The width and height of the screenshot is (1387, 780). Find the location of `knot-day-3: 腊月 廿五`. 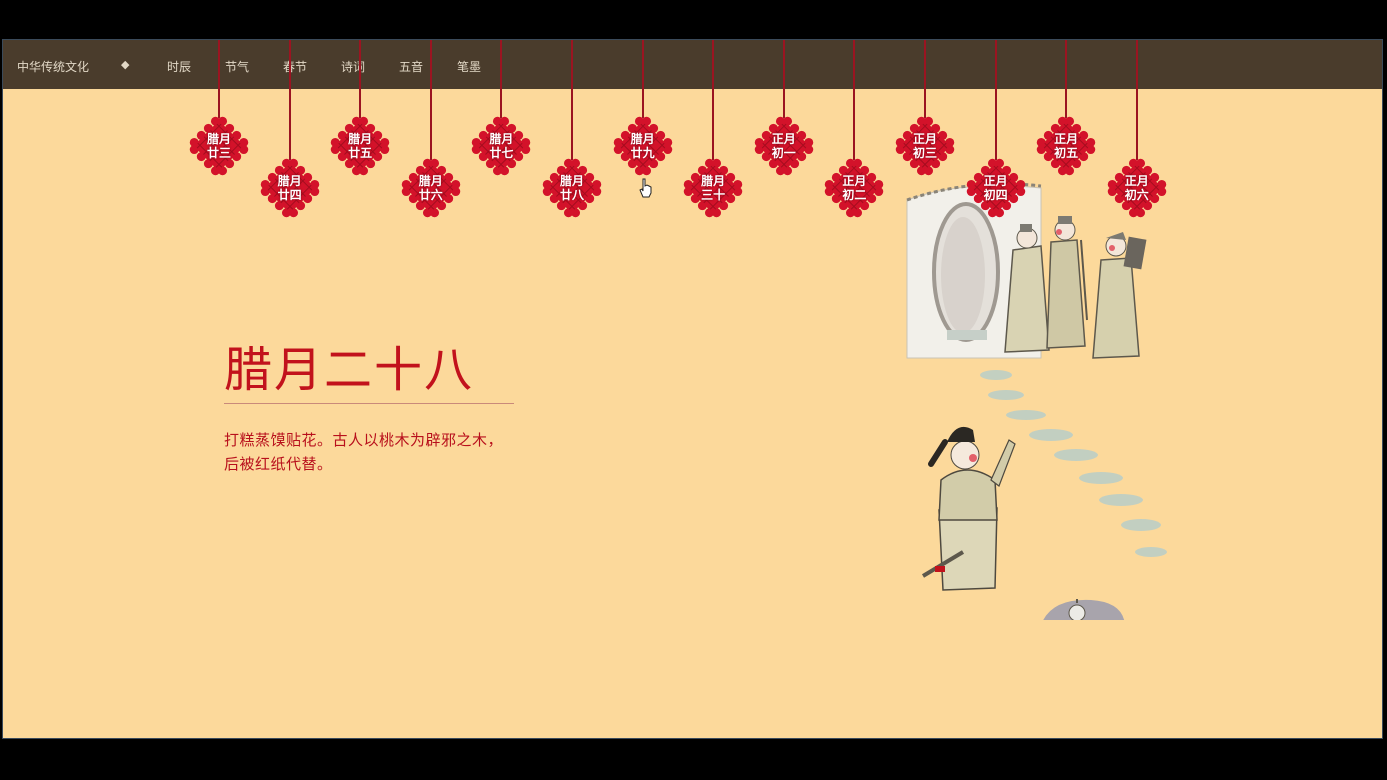

knot-day-3: 腊月 廿五 is located at coordinates (360, 109).